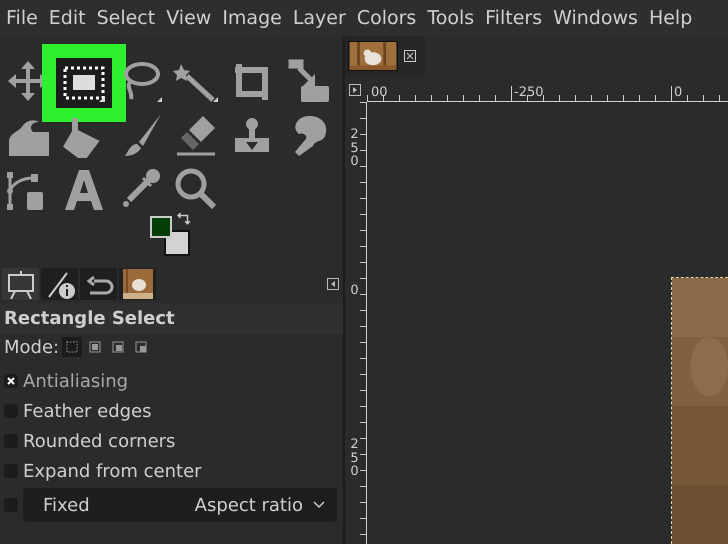  I want to click on rectangle-select-icon, so click(84, 83).